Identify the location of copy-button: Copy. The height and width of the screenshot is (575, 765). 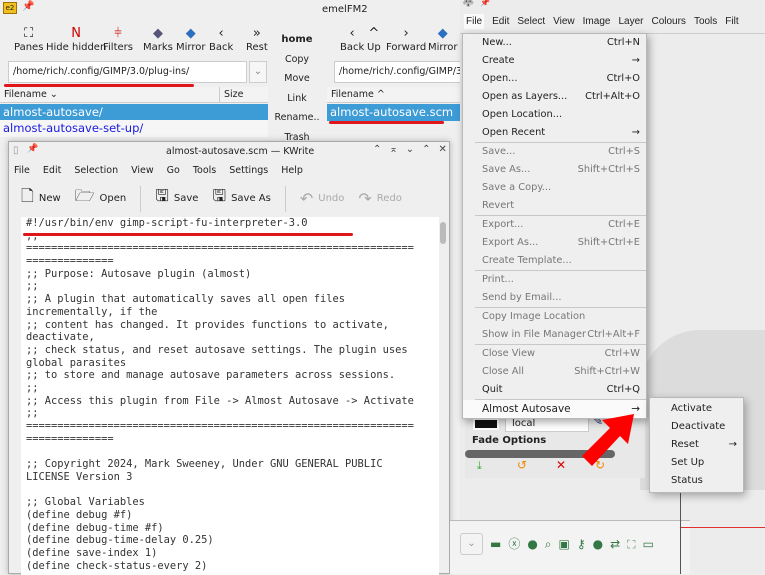
(297, 60).